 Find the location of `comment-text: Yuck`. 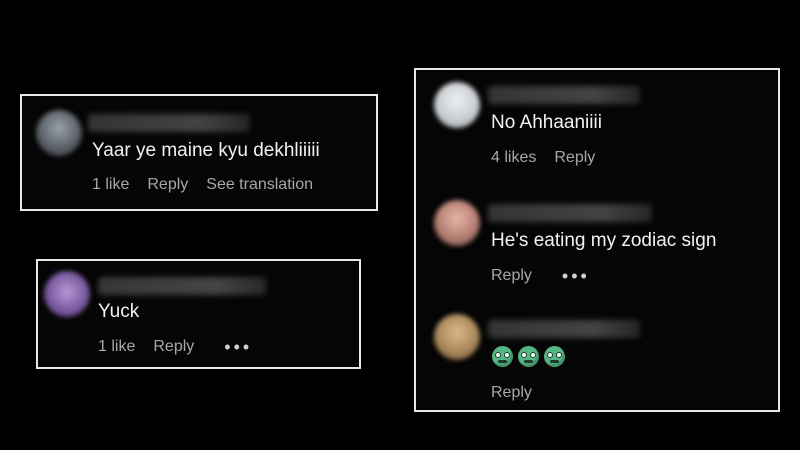

comment-text: Yuck is located at coordinates (119, 311).